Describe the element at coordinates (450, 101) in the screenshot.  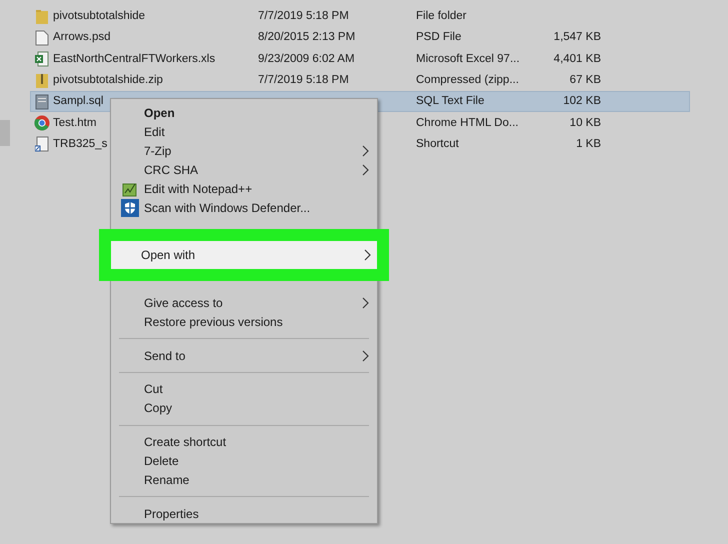
I see `file-type: SQL Text File` at that location.